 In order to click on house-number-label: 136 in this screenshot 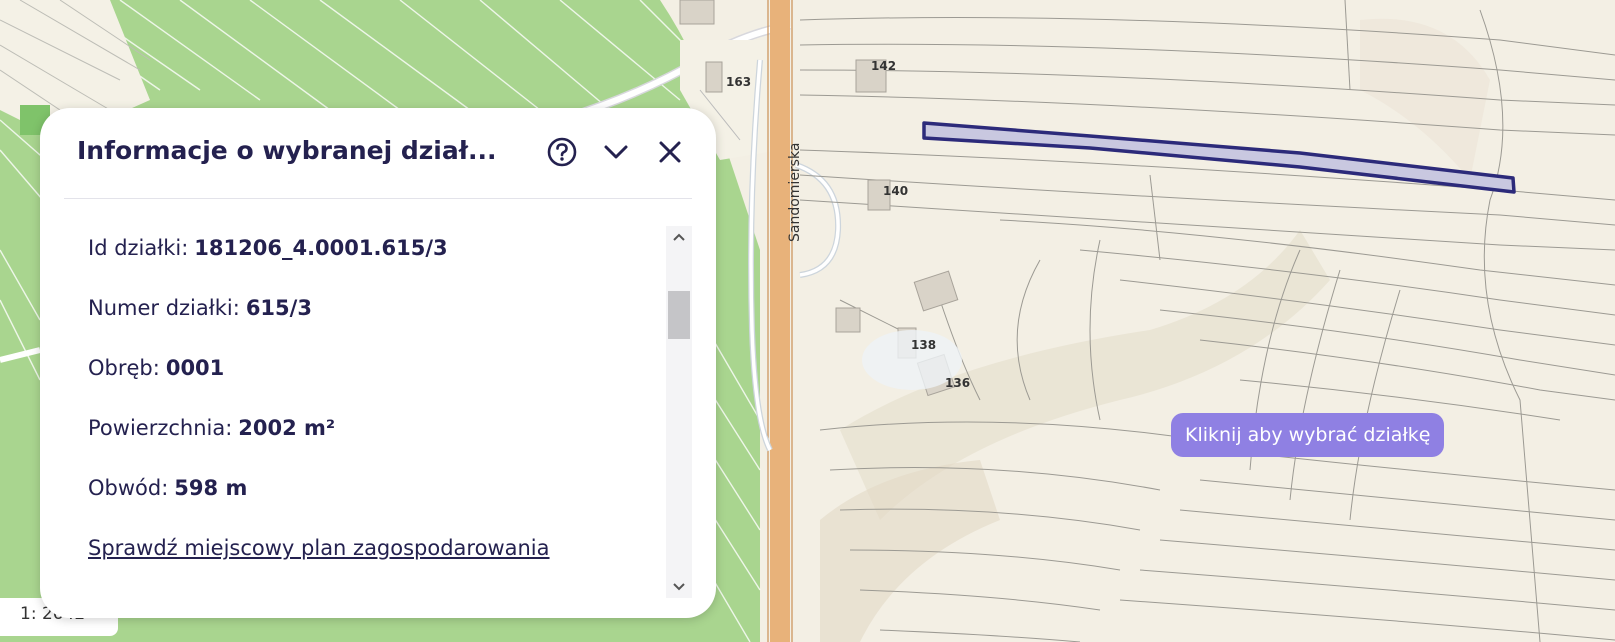, I will do `click(957, 383)`.